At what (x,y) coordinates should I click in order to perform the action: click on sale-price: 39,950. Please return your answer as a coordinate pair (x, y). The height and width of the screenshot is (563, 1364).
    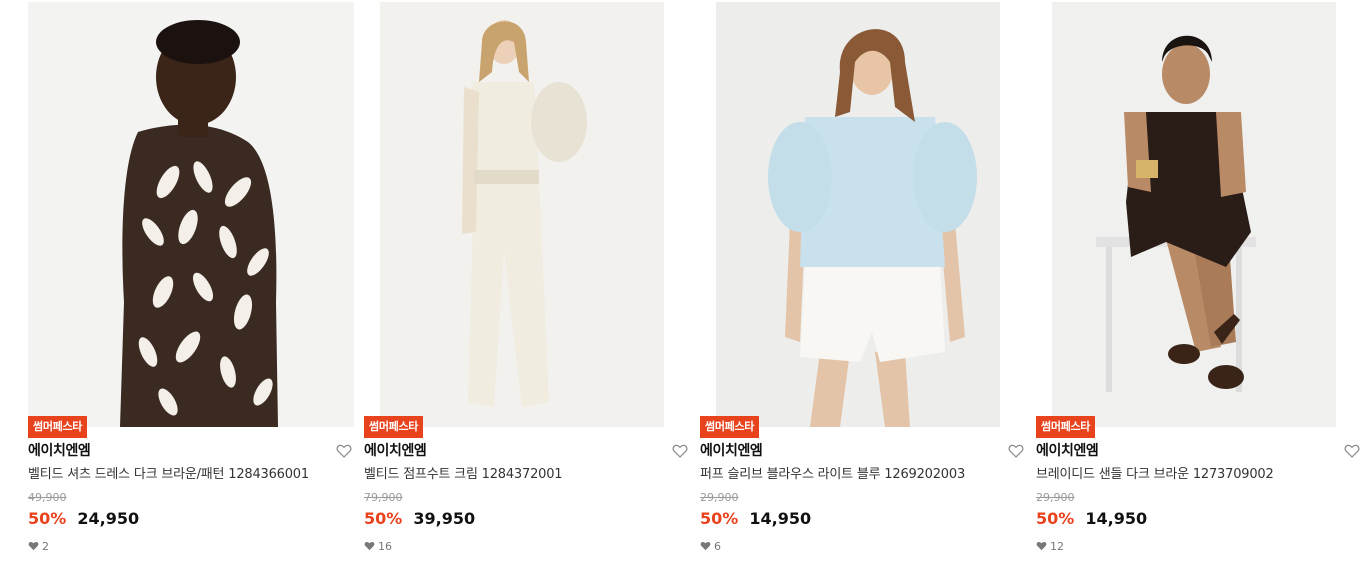
    Looking at the image, I should click on (444, 518).